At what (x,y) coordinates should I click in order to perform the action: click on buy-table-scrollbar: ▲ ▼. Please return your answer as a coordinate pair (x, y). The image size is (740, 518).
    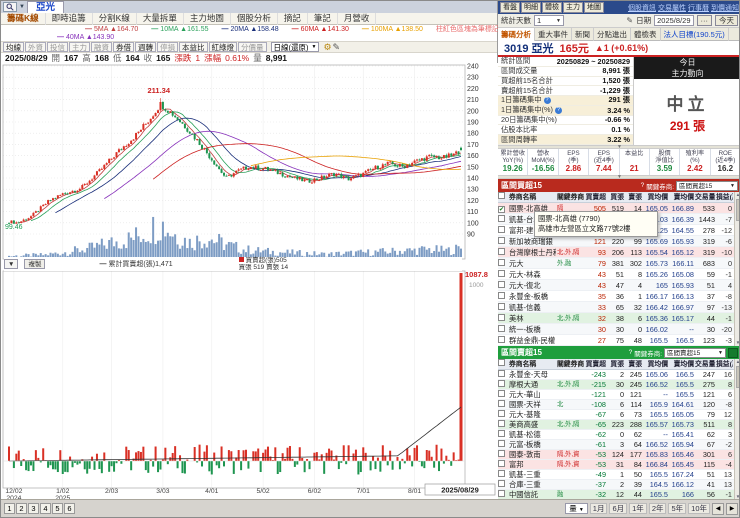
    Looking at the image, I should click on (736, 269).